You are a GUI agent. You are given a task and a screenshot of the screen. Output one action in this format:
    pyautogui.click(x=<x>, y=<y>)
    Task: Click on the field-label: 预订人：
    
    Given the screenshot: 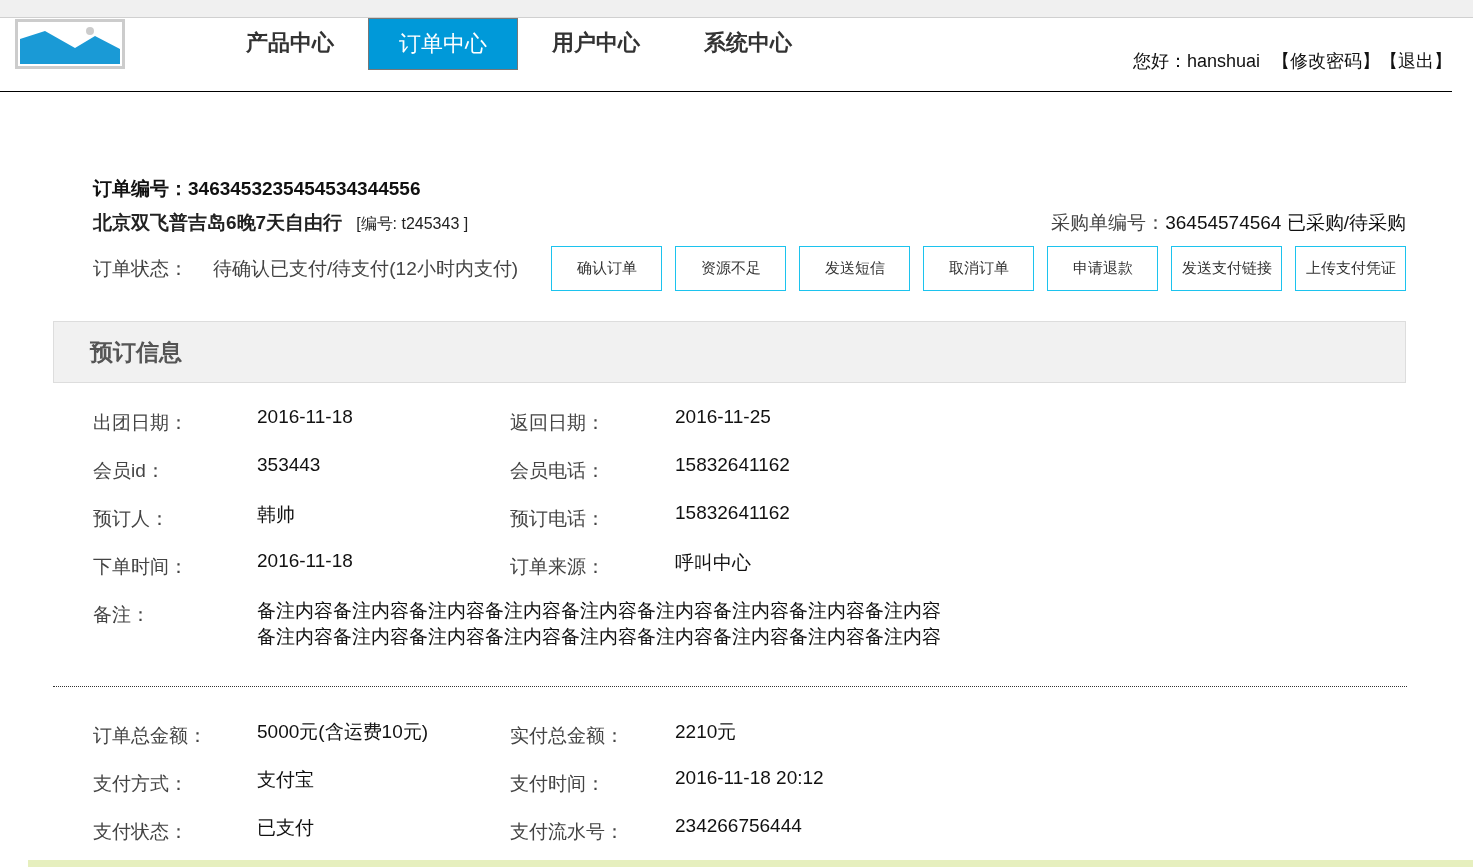 What is the action you would take?
    pyautogui.click(x=131, y=519)
    